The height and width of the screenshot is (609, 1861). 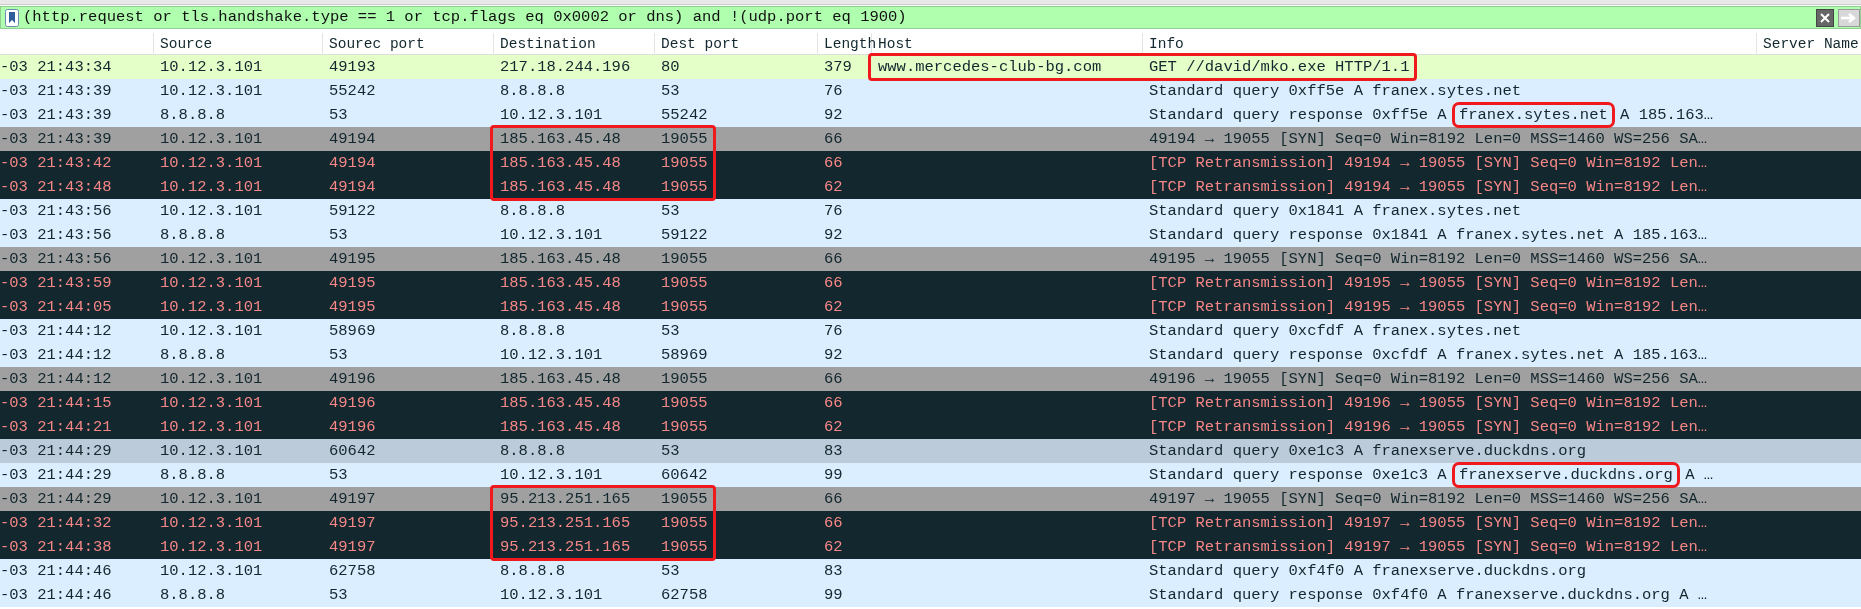 What do you see at coordinates (352, 379) in the screenshot?
I see `table-cell: 49196` at bounding box center [352, 379].